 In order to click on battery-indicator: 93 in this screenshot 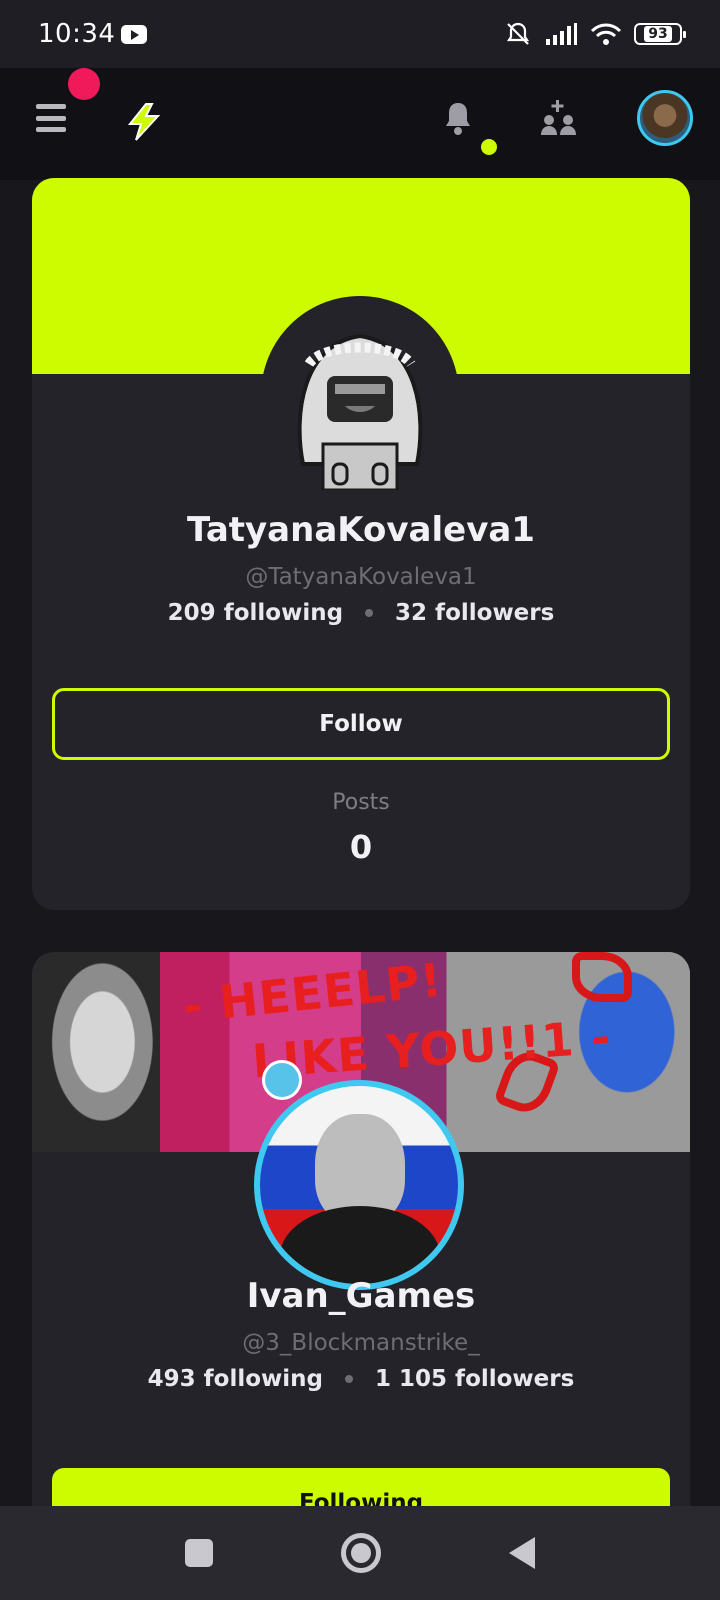, I will do `click(660, 34)`.